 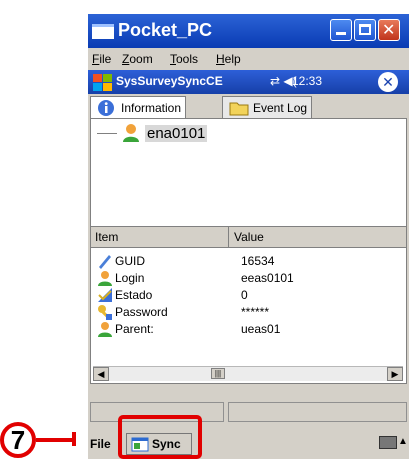 I want to click on list-row-guid: GUID 16534, so click(x=248, y=261).